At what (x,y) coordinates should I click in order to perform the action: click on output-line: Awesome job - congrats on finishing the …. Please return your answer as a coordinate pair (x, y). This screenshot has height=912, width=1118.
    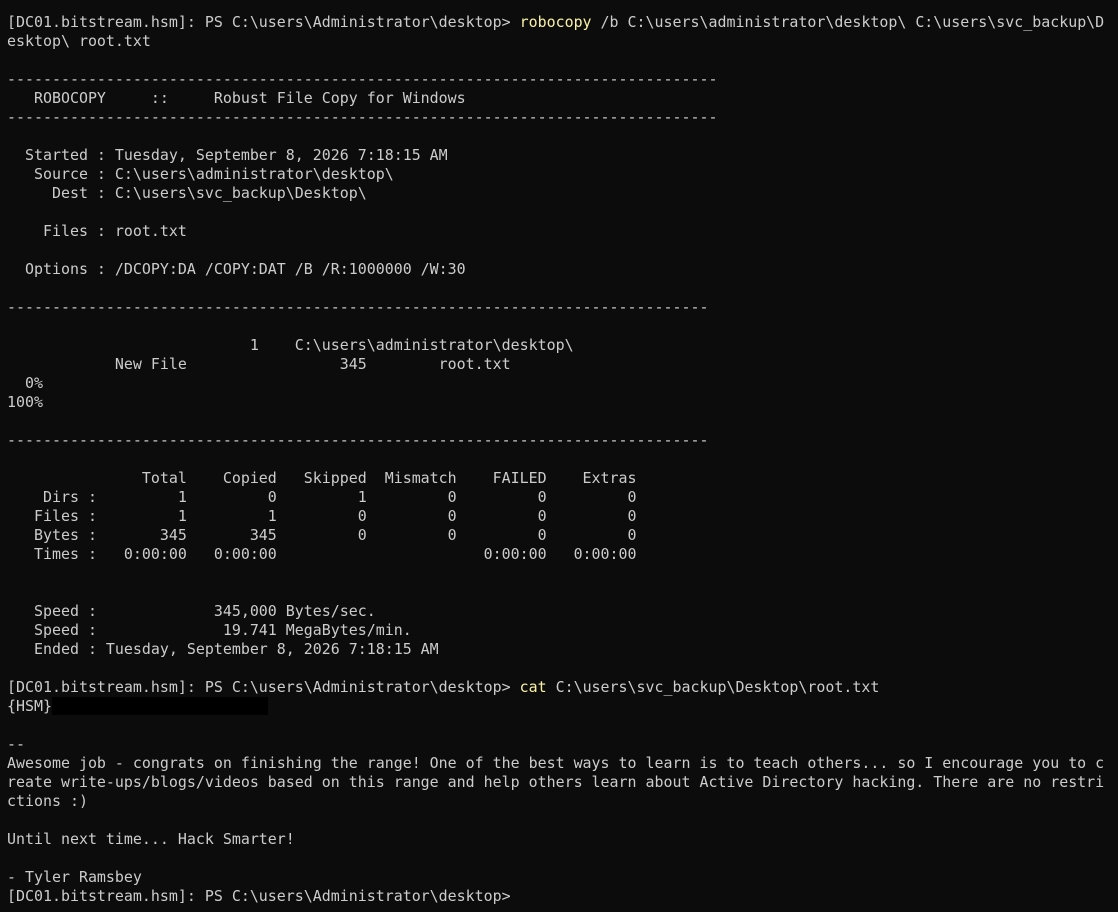
    Looking at the image, I should click on (556, 763).